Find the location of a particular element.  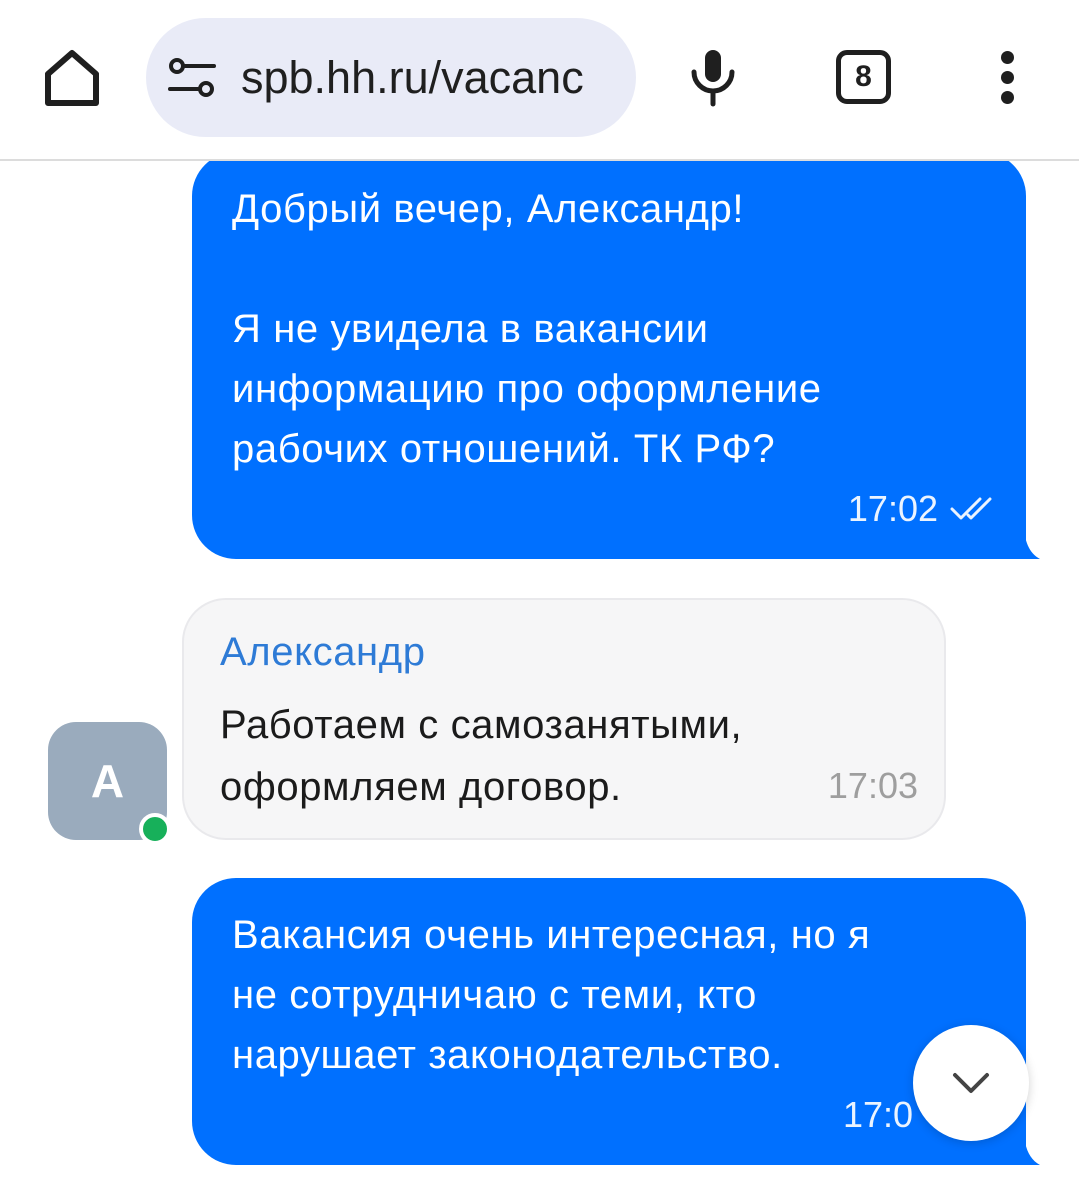

address-bar: spb.hh.ru/vacanc is located at coordinates (391, 77).